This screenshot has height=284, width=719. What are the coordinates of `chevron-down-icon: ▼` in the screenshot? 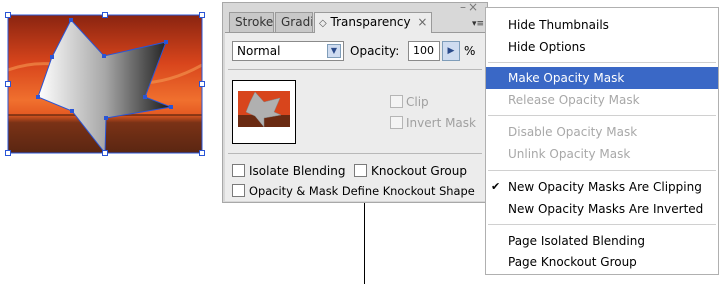 It's located at (334, 51).